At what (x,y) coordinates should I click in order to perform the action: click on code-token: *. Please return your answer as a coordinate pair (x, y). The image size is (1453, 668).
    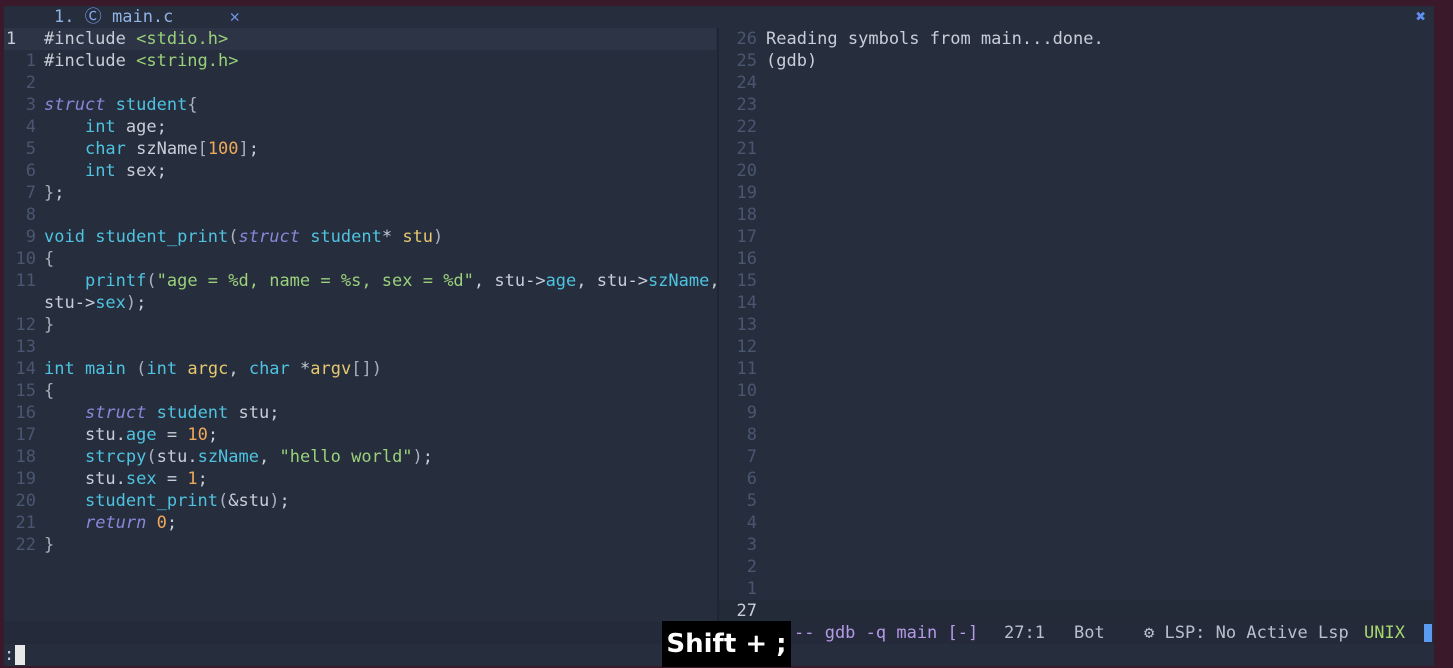
    Looking at the image, I should click on (392, 237).